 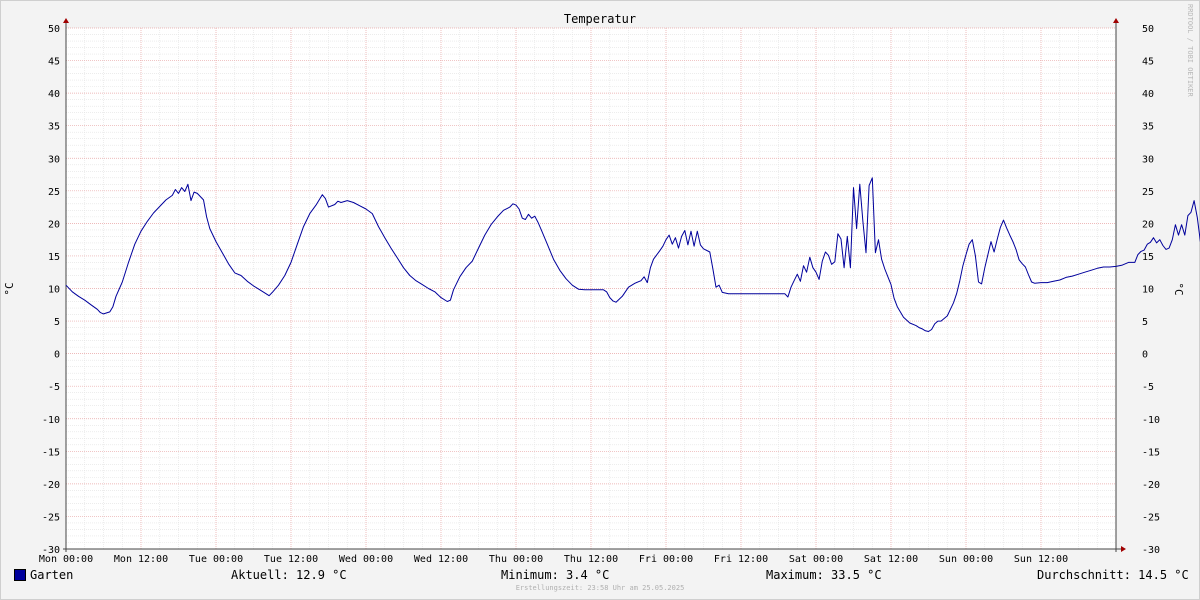 I want to click on y-tick-label-right: -10, so click(x=1151, y=420).